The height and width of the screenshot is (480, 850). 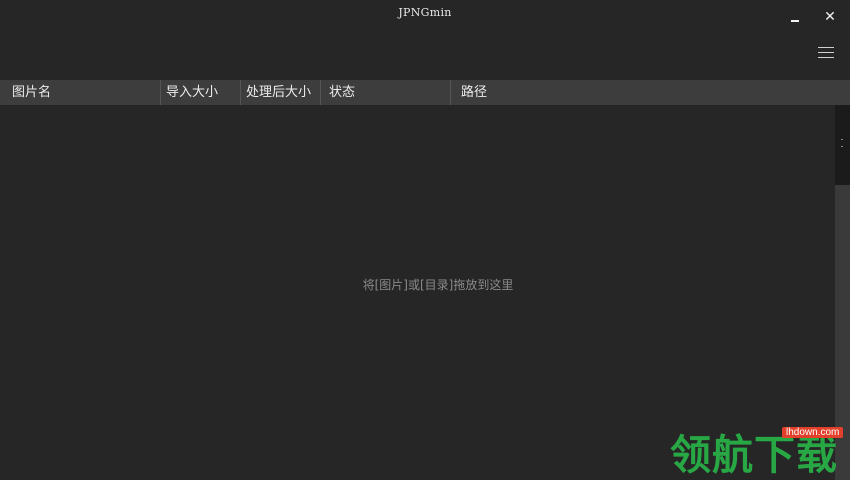 I want to click on menu-button, so click(x=826, y=52).